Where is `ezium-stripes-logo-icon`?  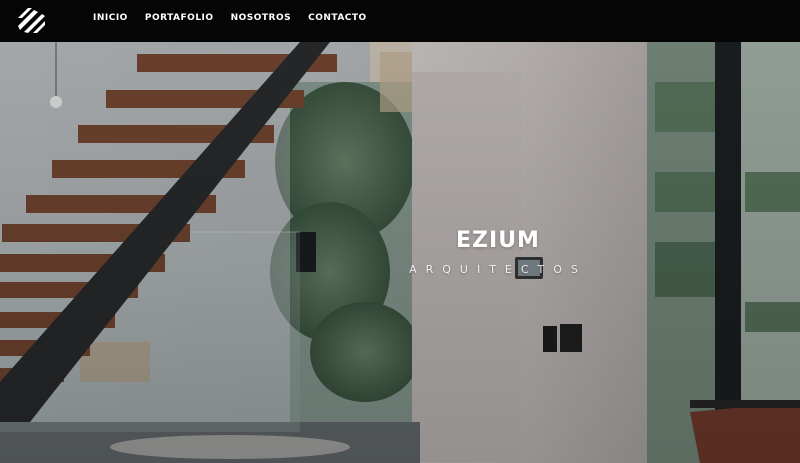 ezium-stripes-logo-icon is located at coordinates (31, 19).